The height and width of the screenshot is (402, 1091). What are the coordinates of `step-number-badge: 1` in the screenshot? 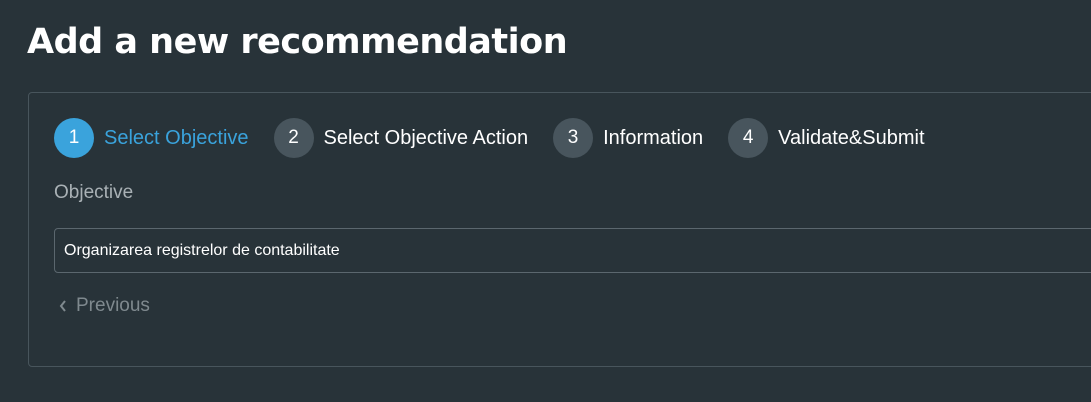 It's located at (74, 138).